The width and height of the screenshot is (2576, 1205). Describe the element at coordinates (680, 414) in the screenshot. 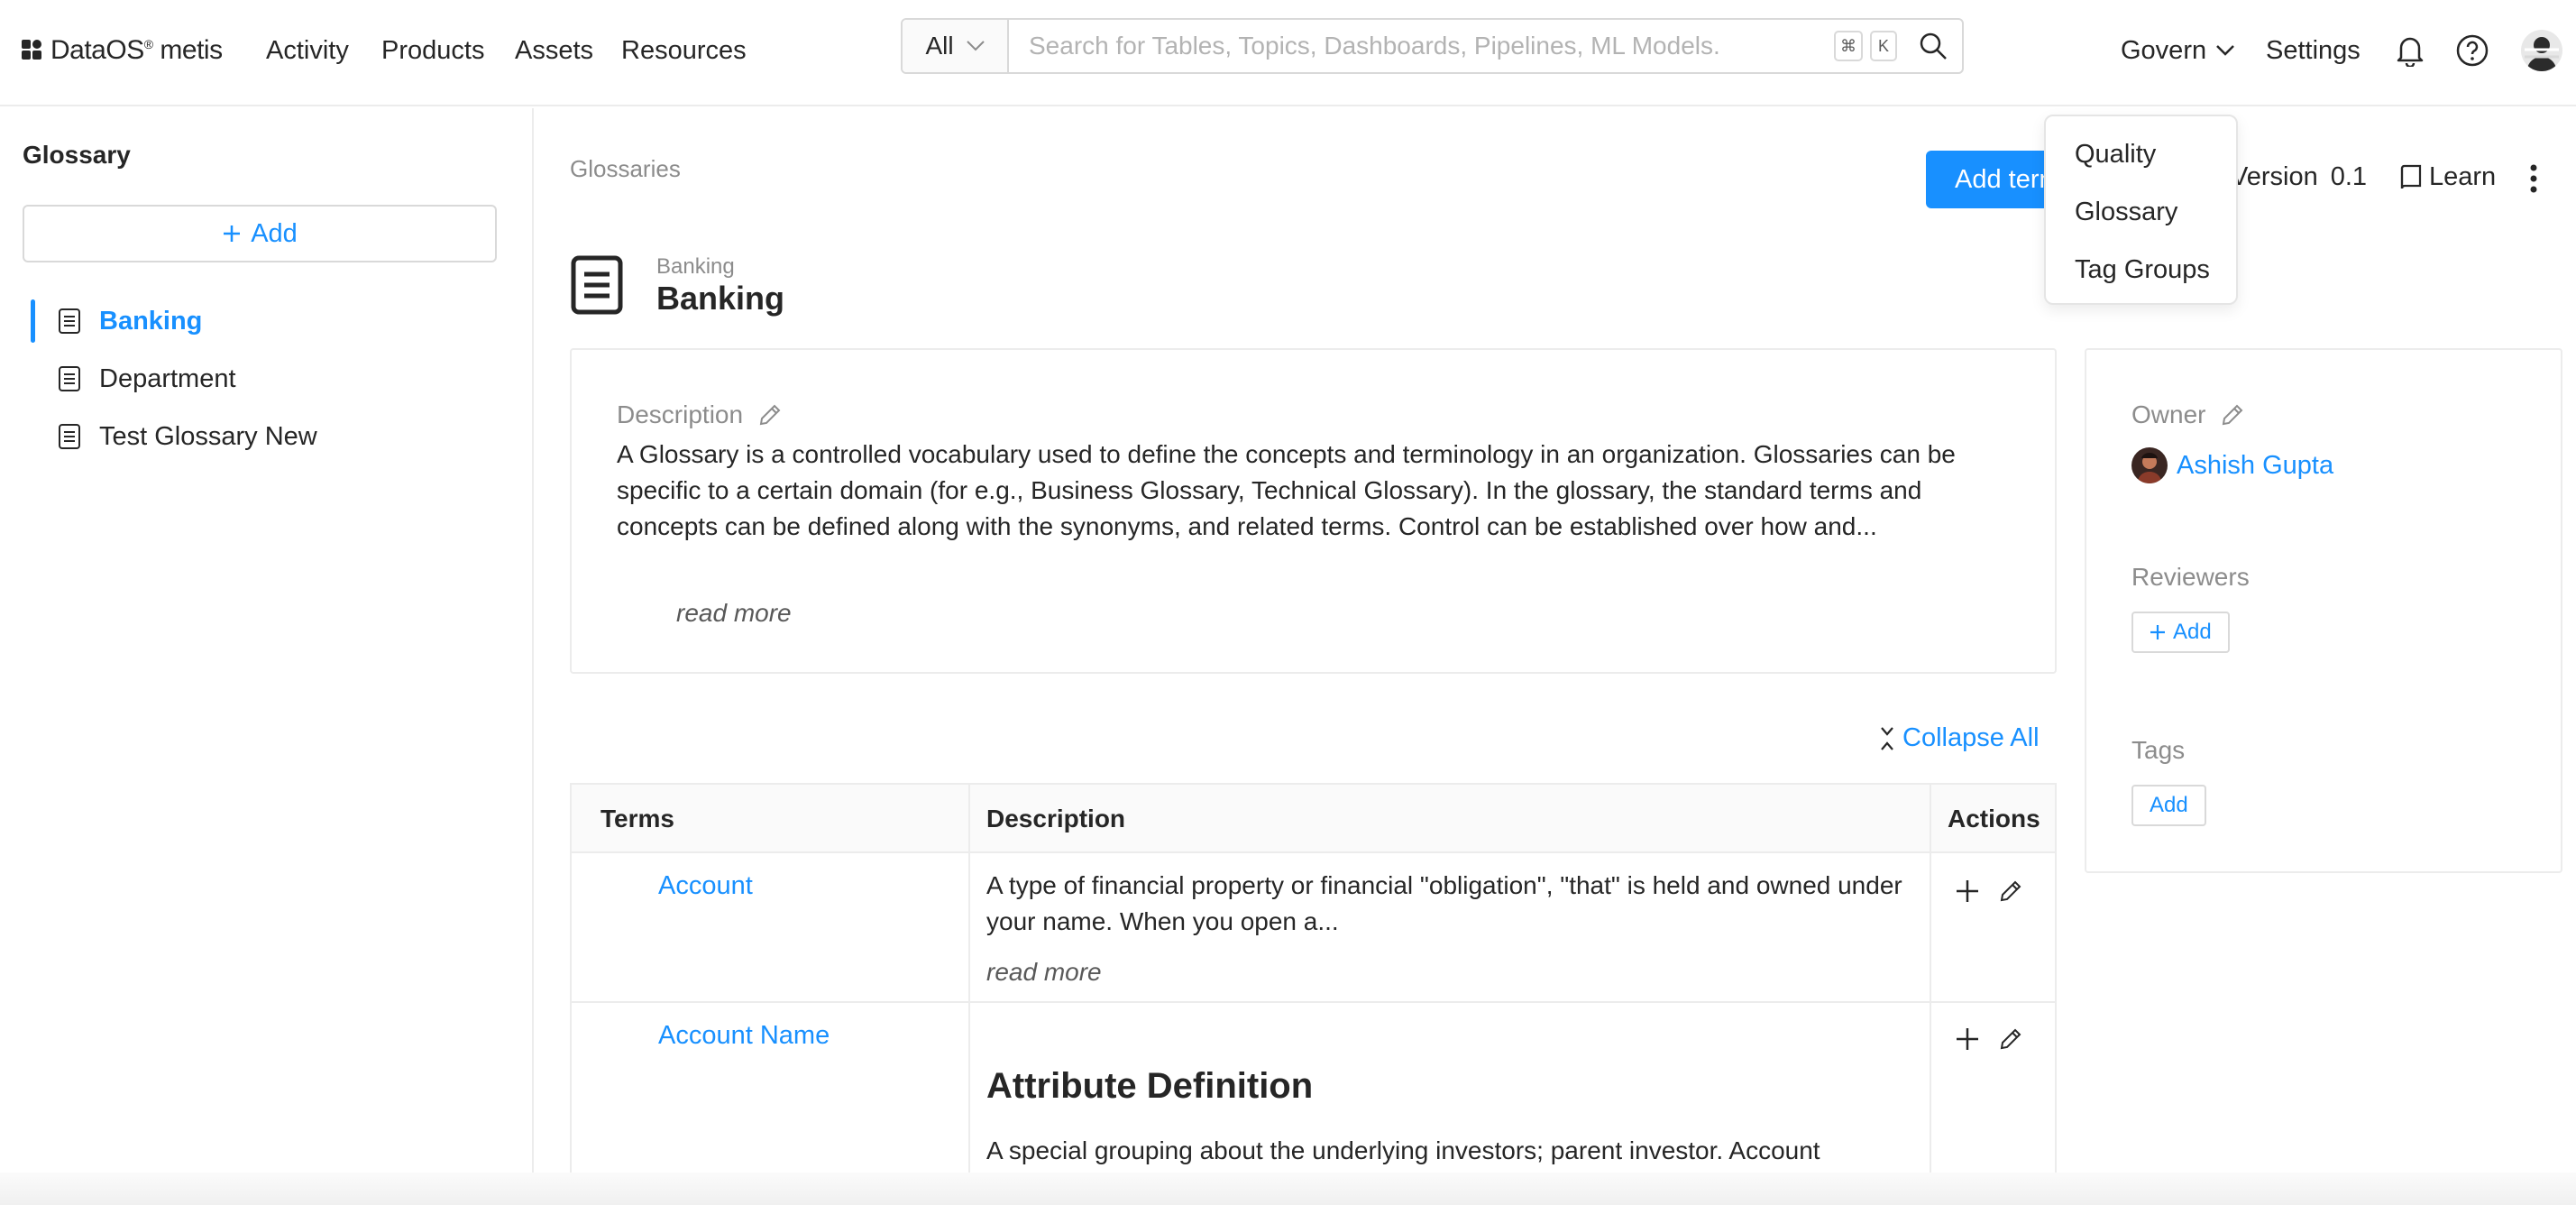

I see `description-label: Description` at that location.